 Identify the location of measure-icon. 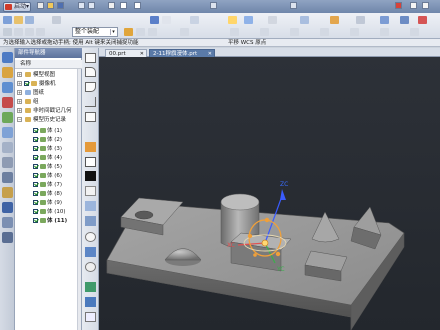
(248, 20).